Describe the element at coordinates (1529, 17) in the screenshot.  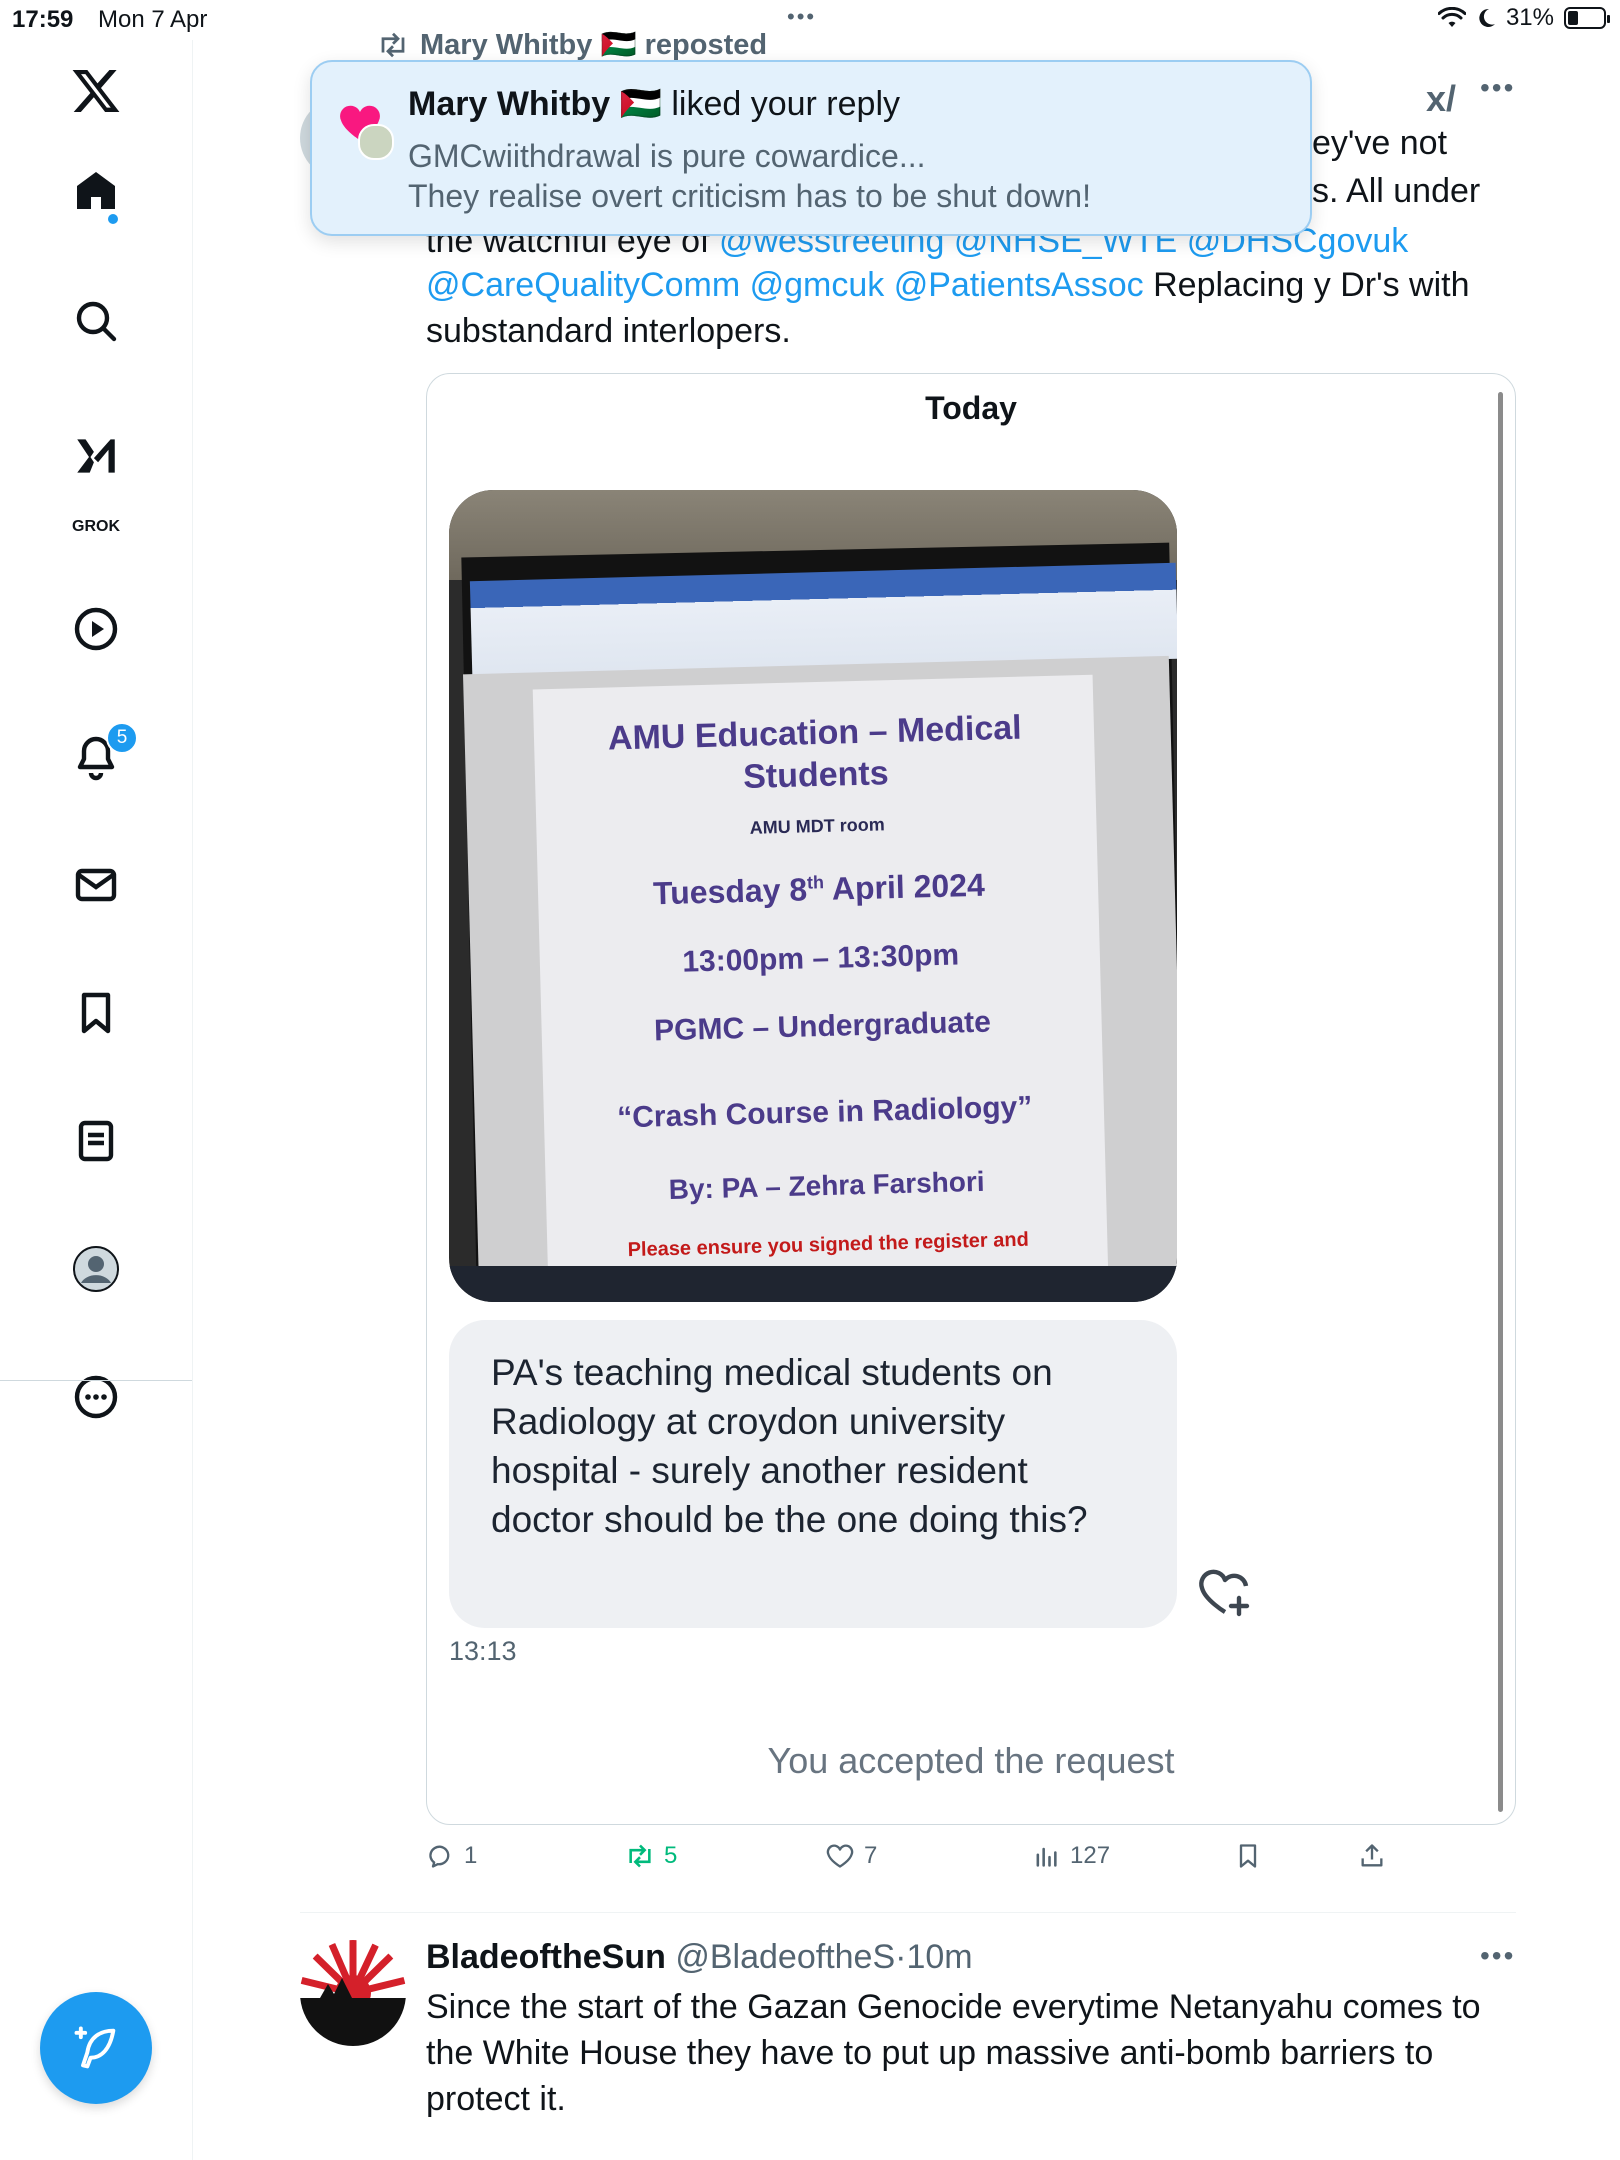
I see `battery-percent: 31%` at that location.